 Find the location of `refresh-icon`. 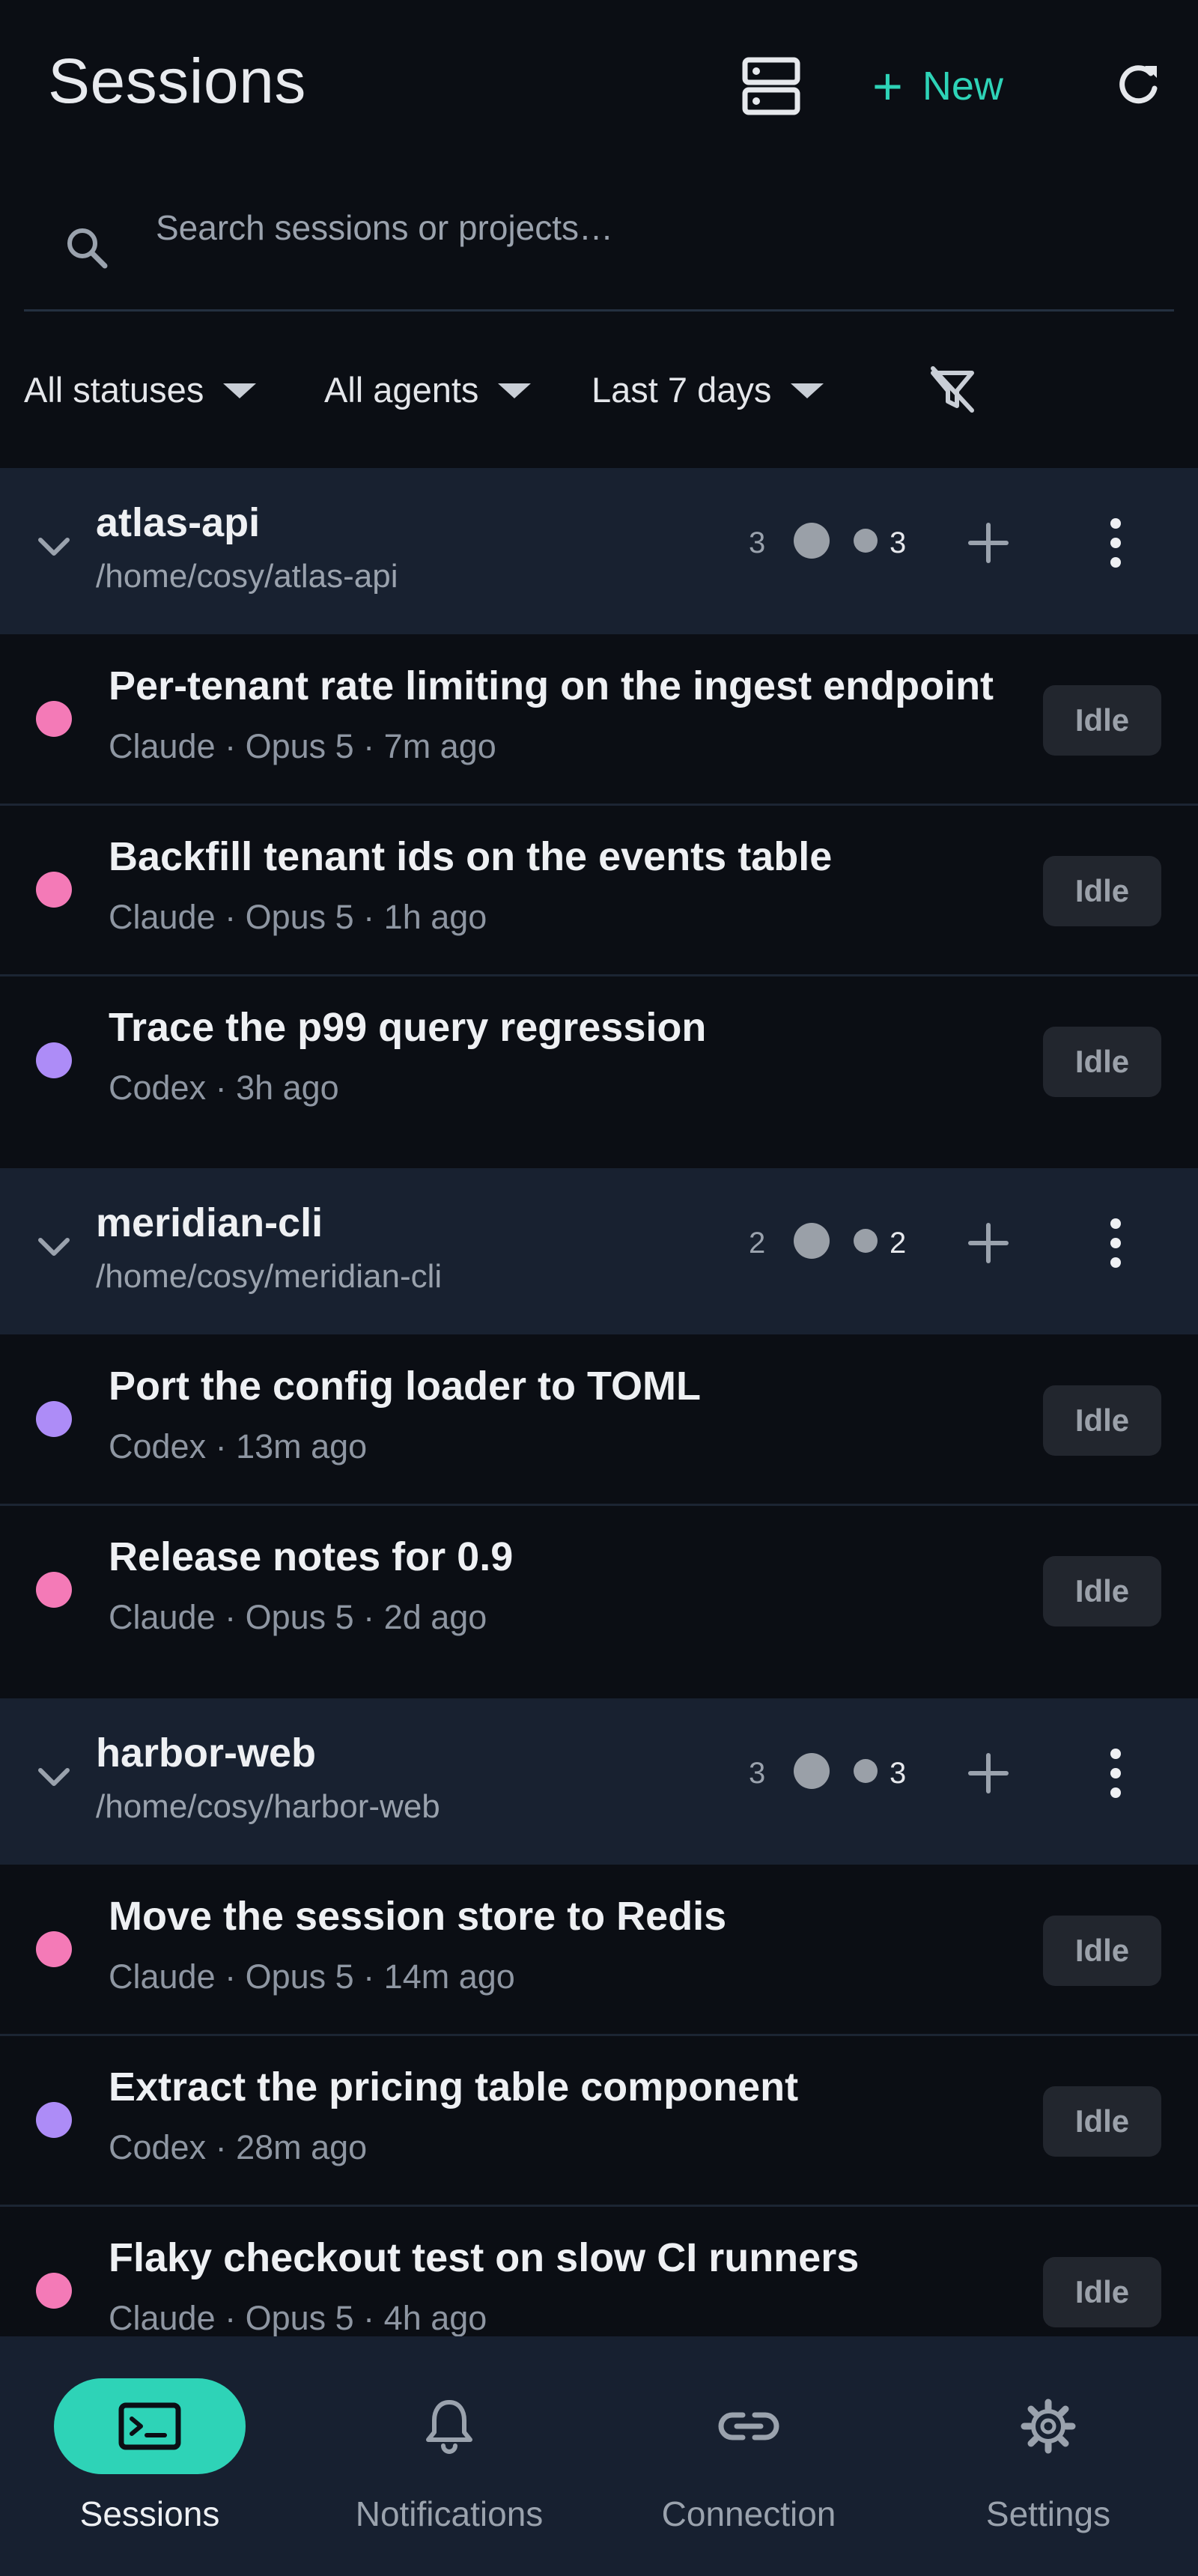

refresh-icon is located at coordinates (1138, 84).